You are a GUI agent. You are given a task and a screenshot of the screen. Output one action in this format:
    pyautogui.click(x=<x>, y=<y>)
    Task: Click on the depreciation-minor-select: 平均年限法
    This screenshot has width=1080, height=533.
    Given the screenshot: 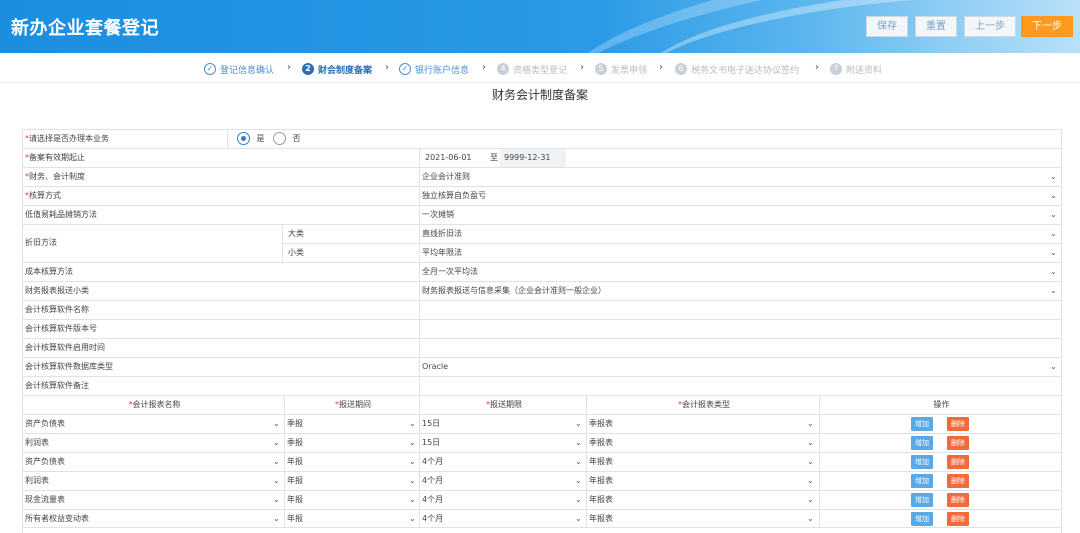 What is the action you would take?
    pyautogui.click(x=739, y=253)
    